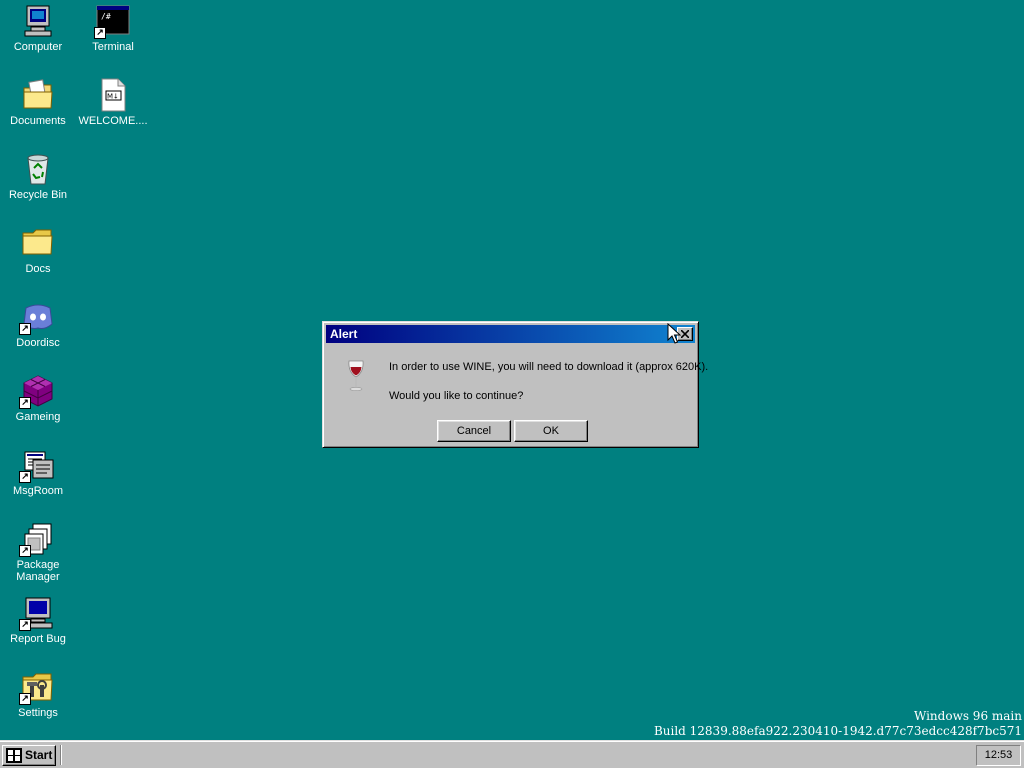 The width and height of the screenshot is (1024, 768). Describe the element at coordinates (61, 755) in the screenshot. I see `taskbar-separator` at that location.